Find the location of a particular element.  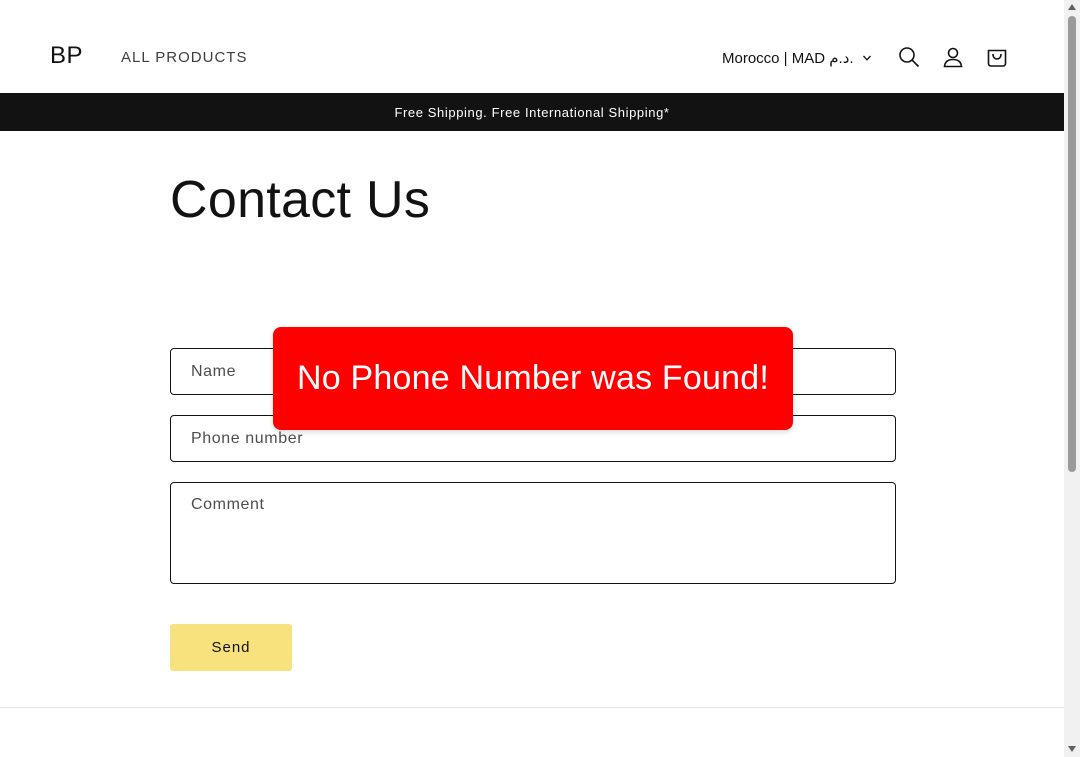

country-currency-selector: Morocco | MAD د.م. is located at coordinates (797, 58).